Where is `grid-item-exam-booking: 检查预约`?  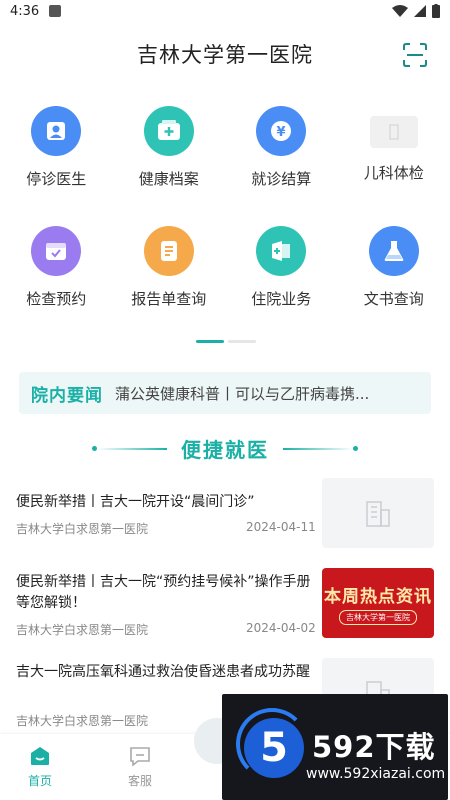
grid-item-exam-booking: 检查预约 is located at coordinates (56, 284).